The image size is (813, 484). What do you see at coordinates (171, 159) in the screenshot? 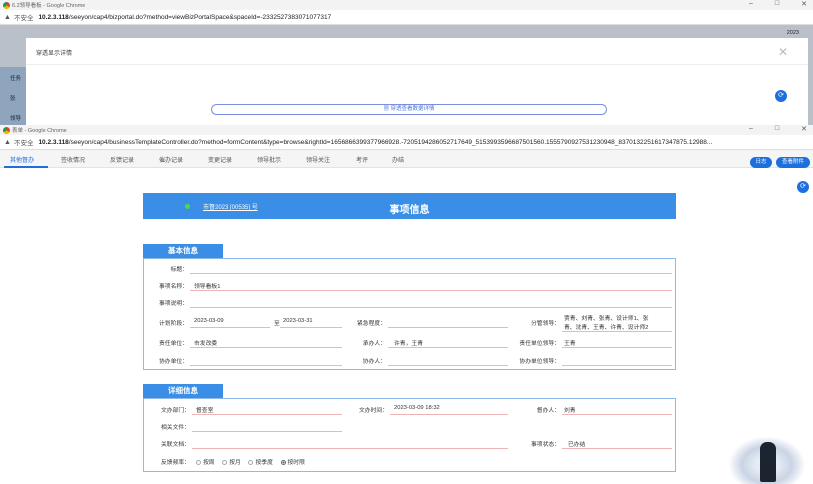
I see `tab-reminder-records: 催办记录` at bounding box center [171, 159].